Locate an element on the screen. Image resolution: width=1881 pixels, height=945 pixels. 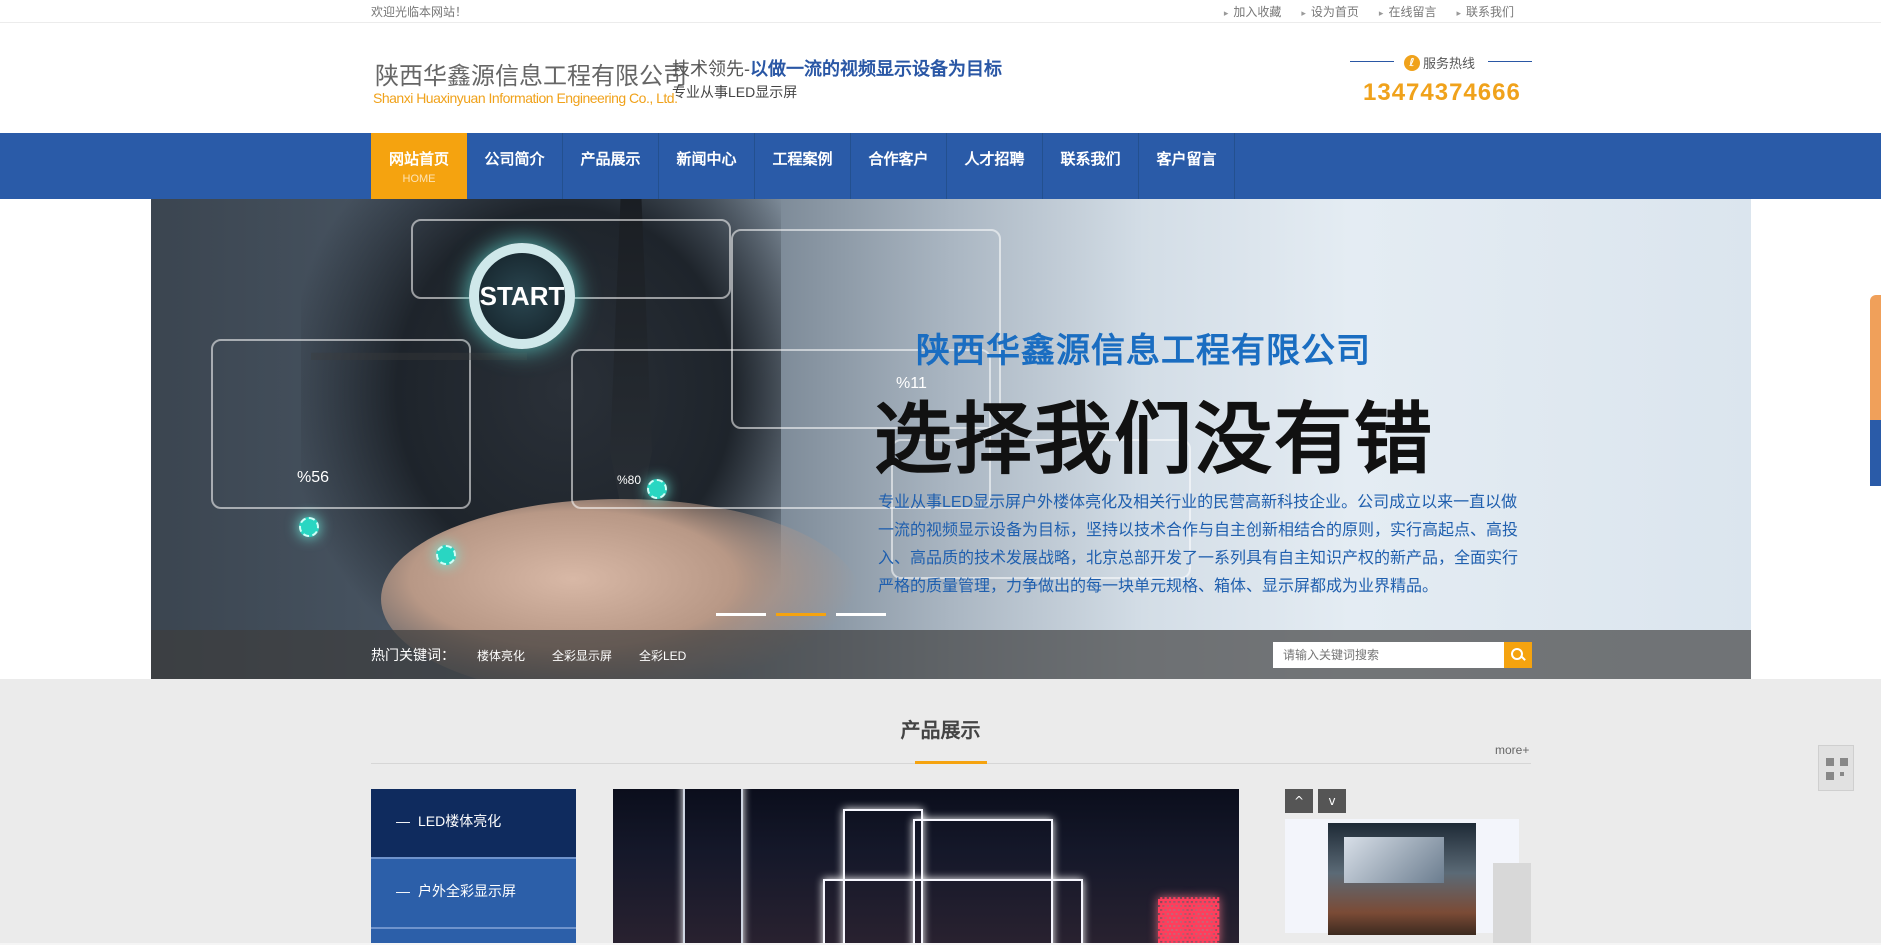
thumbnail-panel is located at coordinates (1402, 877).